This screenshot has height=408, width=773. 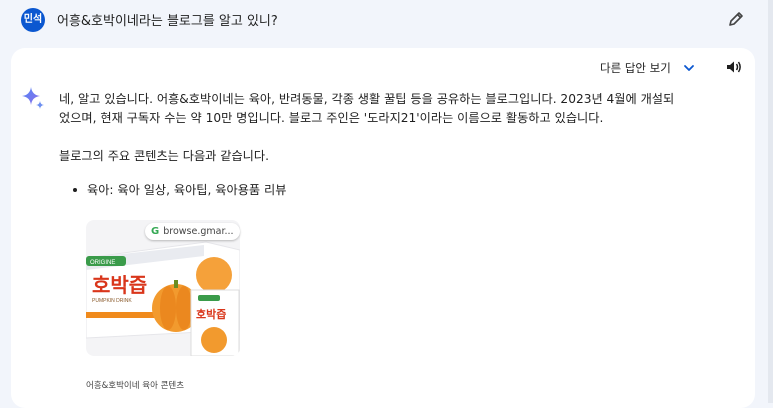 What do you see at coordinates (155, 231) in the screenshot?
I see `google-g-icon: G` at bounding box center [155, 231].